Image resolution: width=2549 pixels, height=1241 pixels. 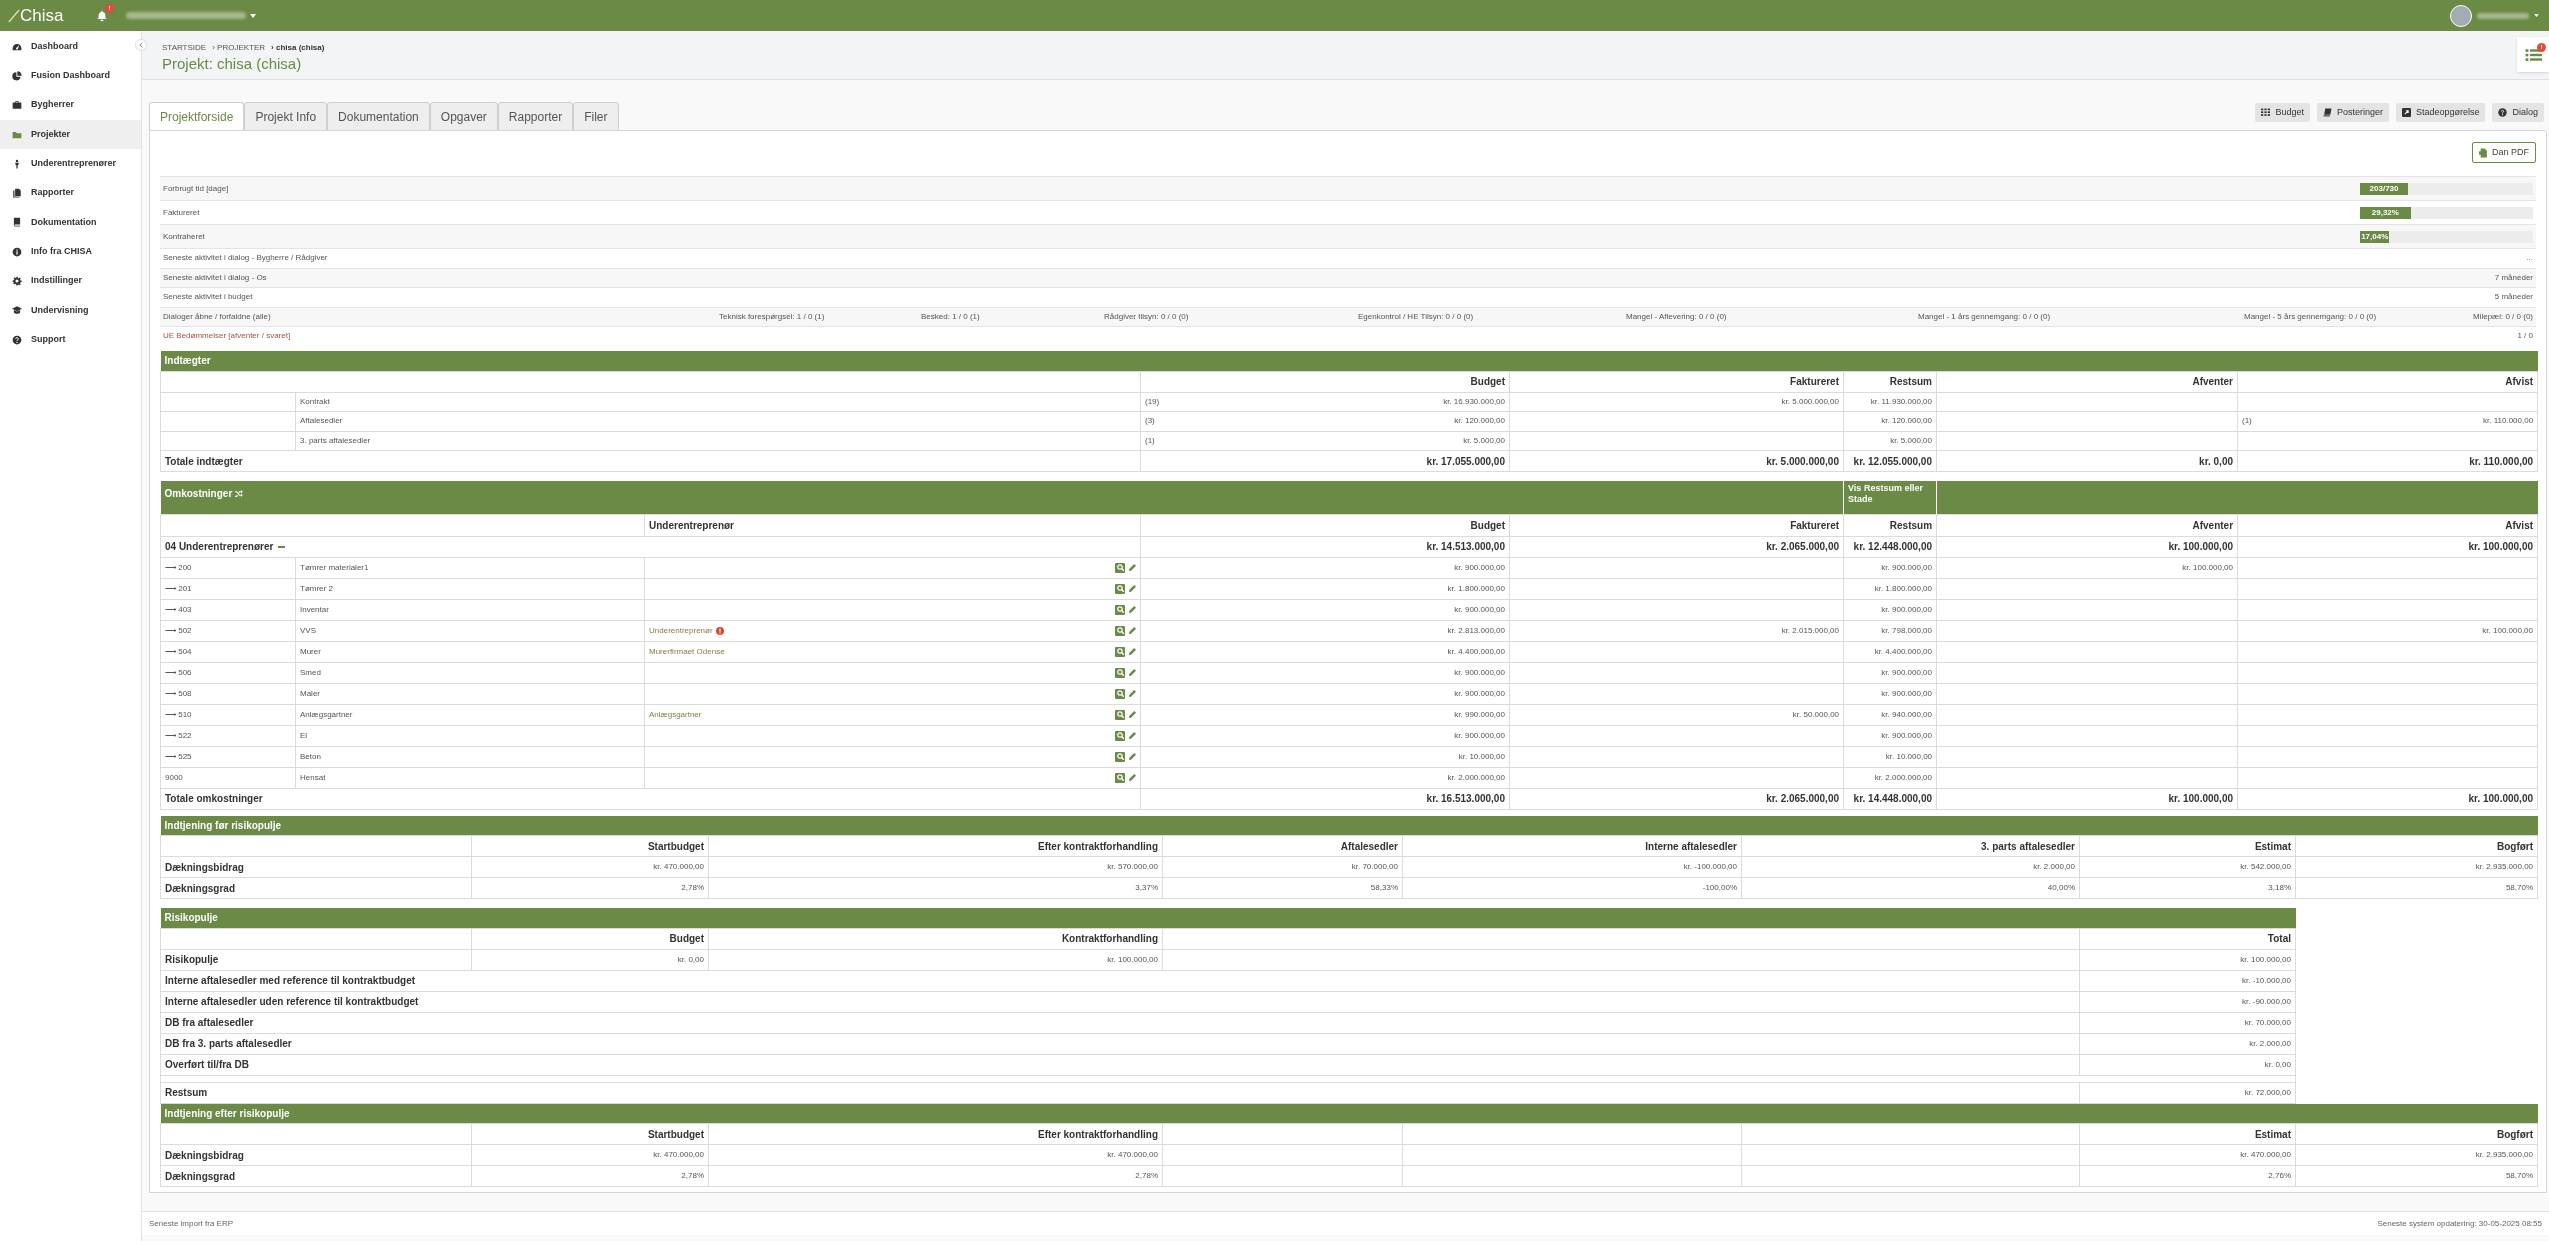 I want to click on toolbar-button: Dialog, so click(x=2518, y=112).